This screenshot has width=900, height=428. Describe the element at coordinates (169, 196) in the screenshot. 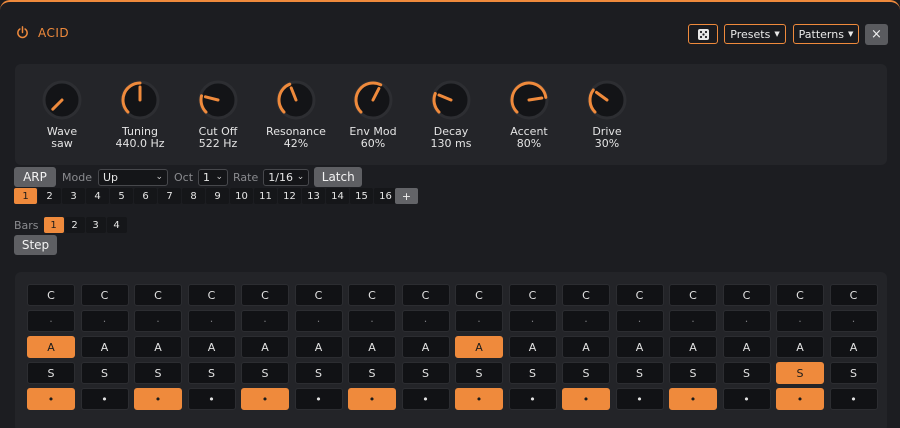

I see `pattern-step-7: 7` at that location.